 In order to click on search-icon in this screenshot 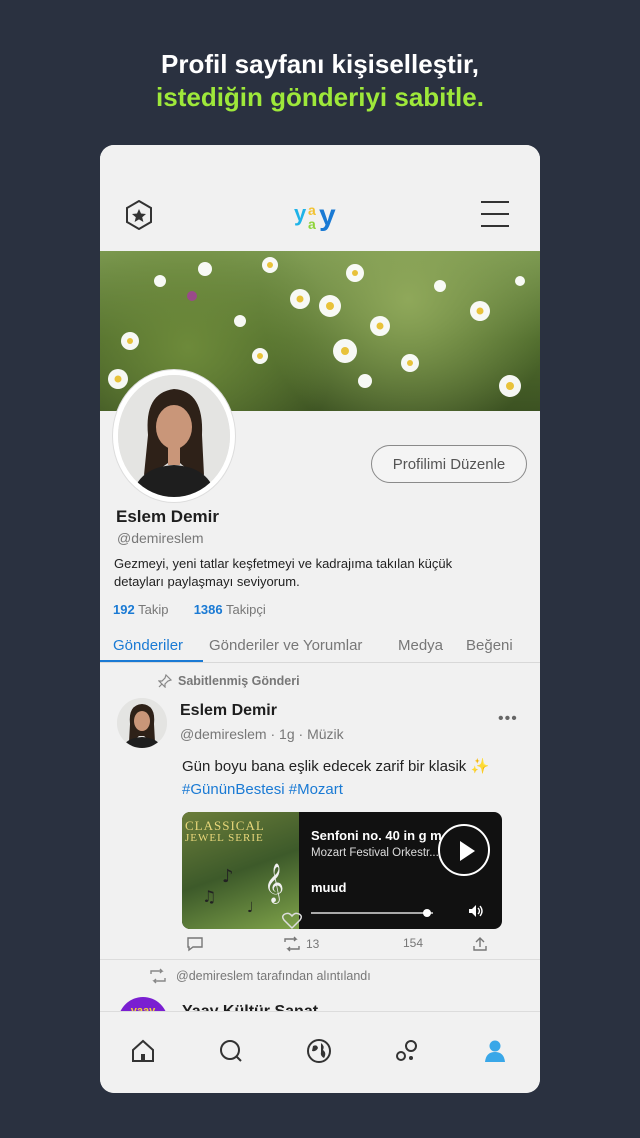, I will do `click(231, 1051)`.